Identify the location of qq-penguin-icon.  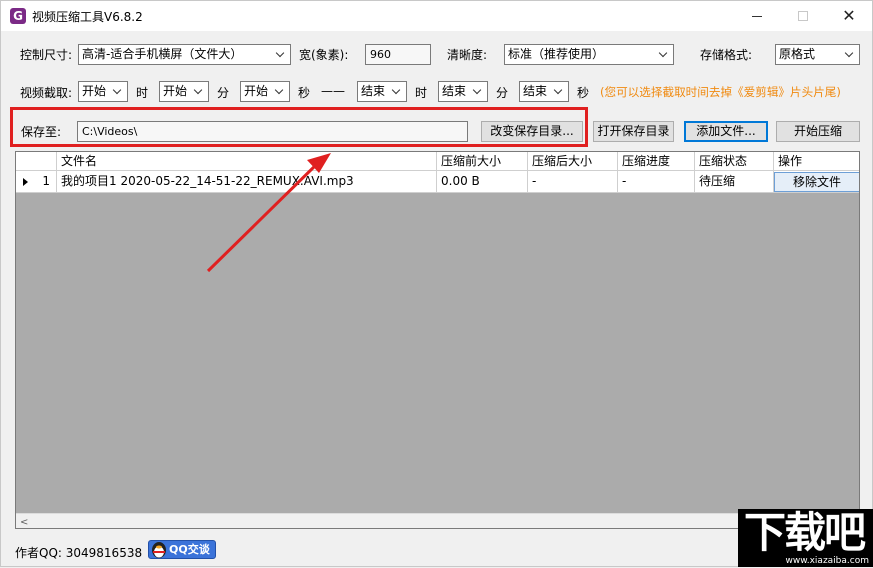
(159, 550).